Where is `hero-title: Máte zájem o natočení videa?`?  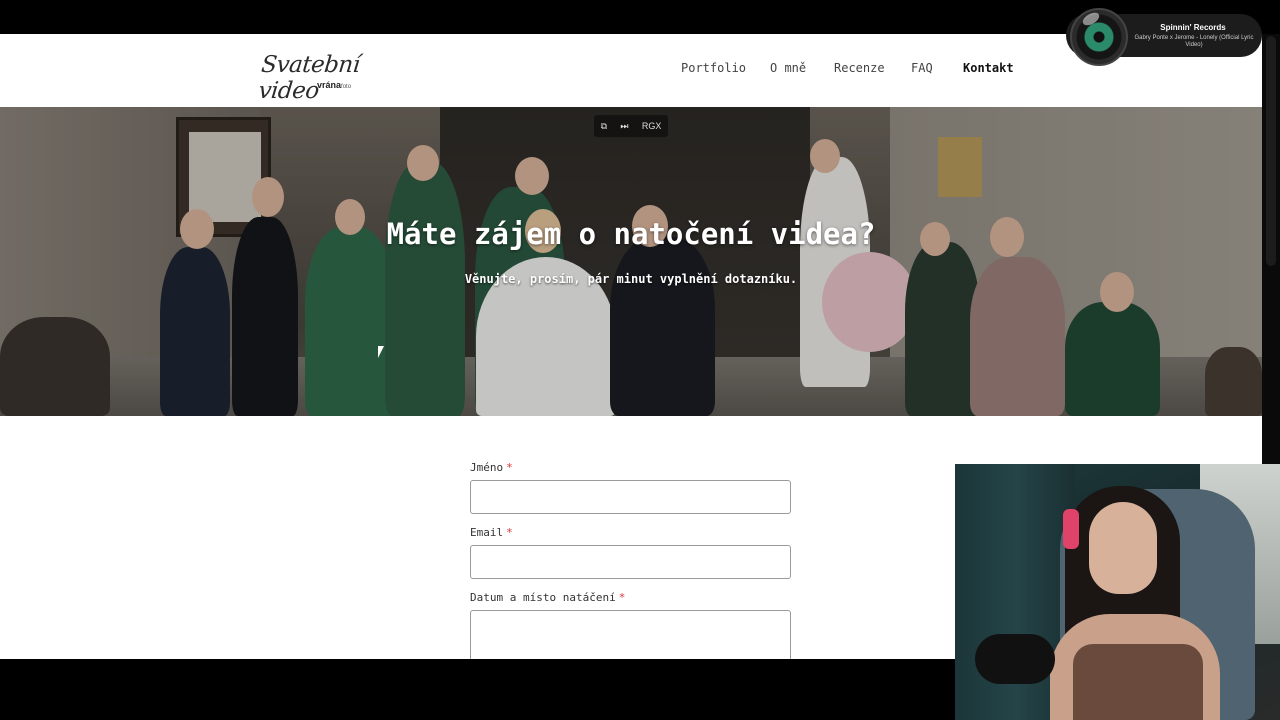
hero-title: Máte zájem o natočení videa? is located at coordinates (631, 234).